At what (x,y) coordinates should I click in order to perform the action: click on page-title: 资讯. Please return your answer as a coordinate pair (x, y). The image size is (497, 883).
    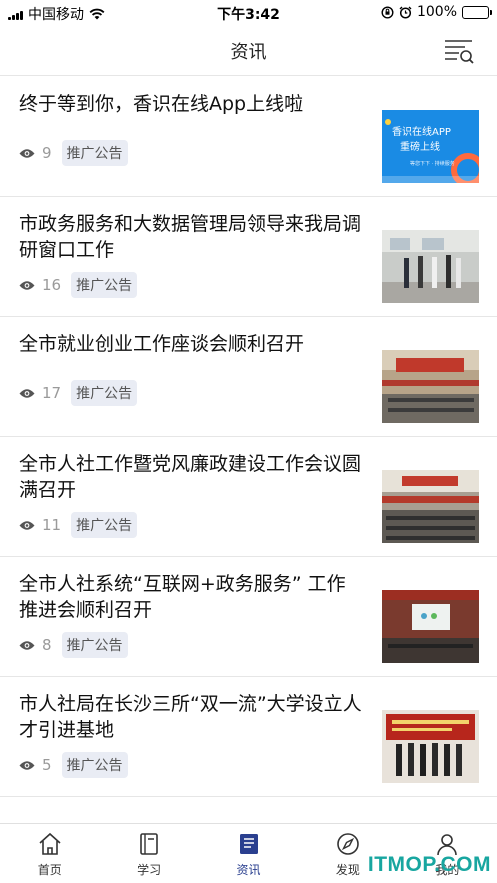
    Looking at the image, I should click on (248, 52).